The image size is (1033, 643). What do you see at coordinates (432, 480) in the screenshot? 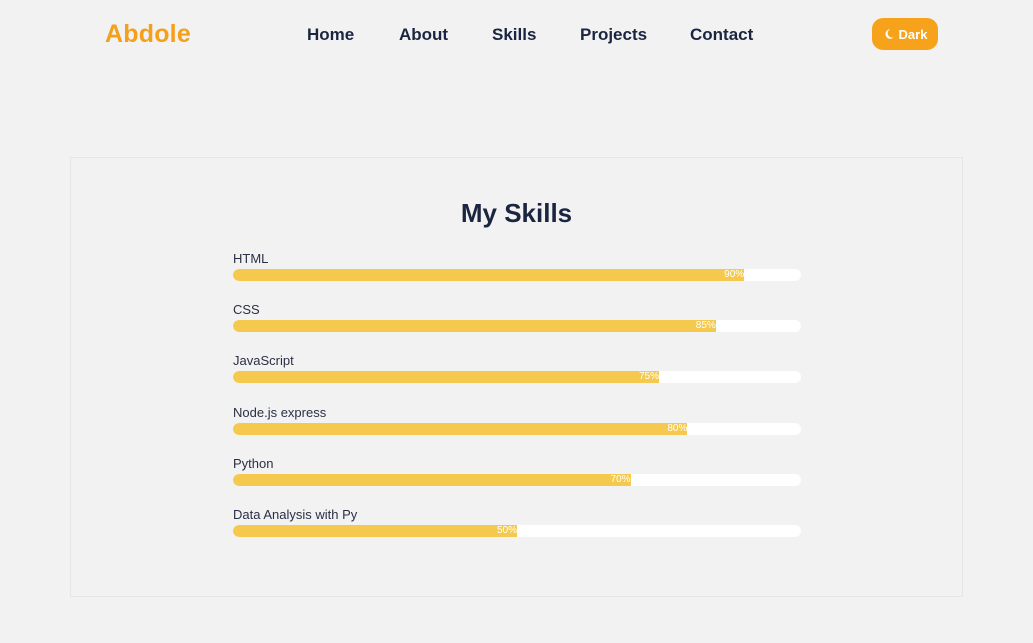
I see `skill-progress-fill: 70%` at bounding box center [432, 480].